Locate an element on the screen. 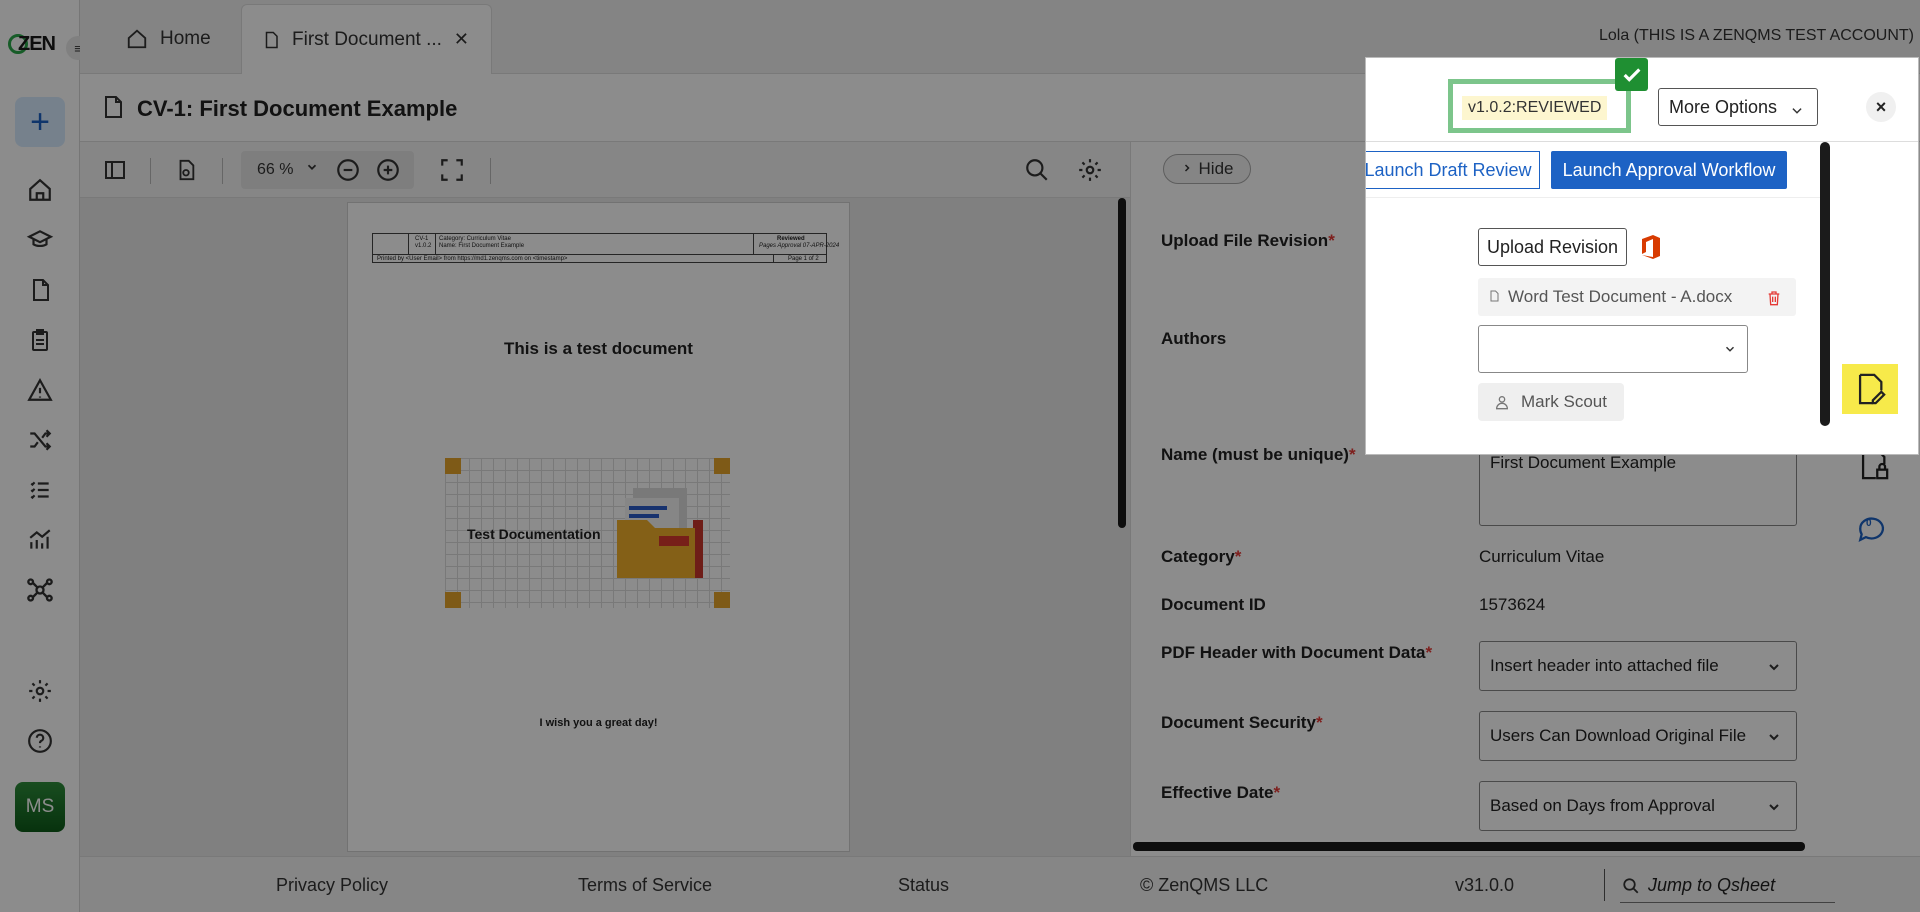 Image resolution: width=1920 pixels, height=912 pixels. sidebar-toggle-icon is located at coordinates (115, 170).